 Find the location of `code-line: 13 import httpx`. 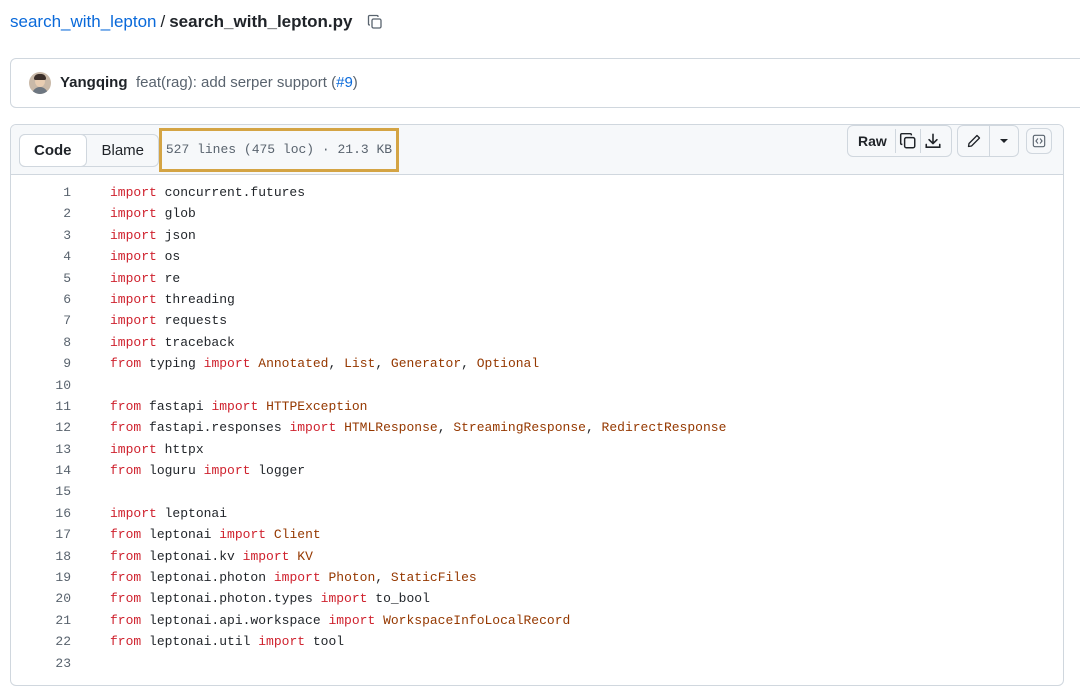

code-line: 13 import httpx is located at coordinates (537, 449).